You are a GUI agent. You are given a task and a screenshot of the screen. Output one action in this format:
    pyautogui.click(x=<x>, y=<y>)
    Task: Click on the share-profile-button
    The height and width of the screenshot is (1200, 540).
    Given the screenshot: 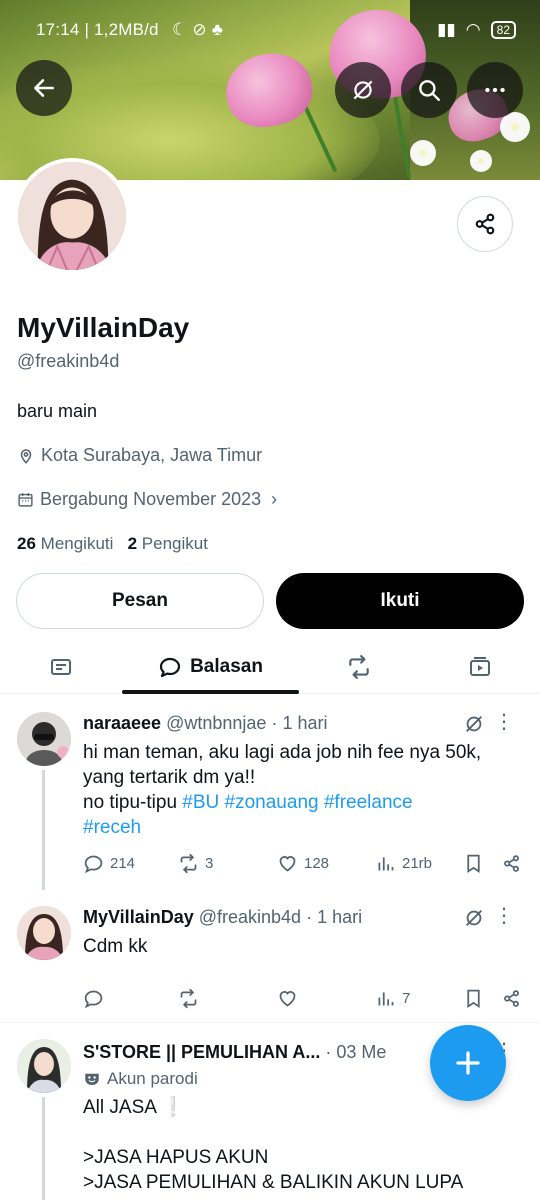 What is the action you would take?
    pyautogui.click(x=485, y=224)
    